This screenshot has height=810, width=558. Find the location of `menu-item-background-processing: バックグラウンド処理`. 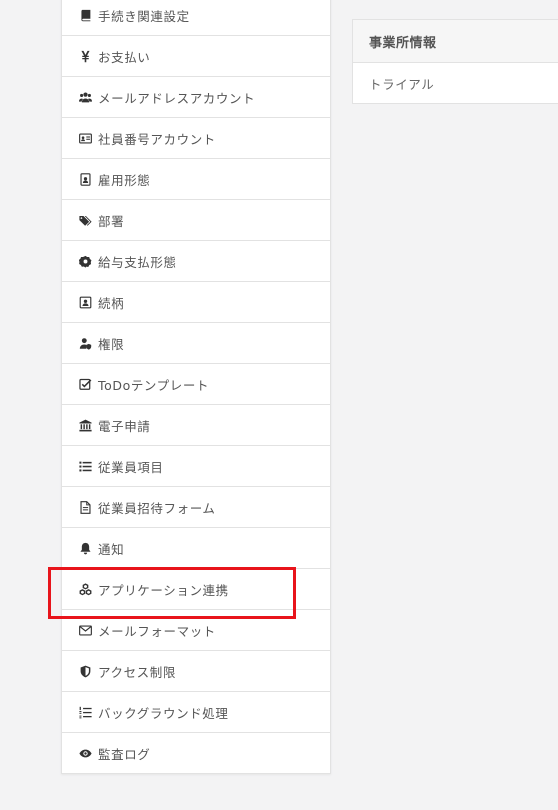

menu-item-background-processing: バックグラウンド処理 is located at coordinates (196, 712).